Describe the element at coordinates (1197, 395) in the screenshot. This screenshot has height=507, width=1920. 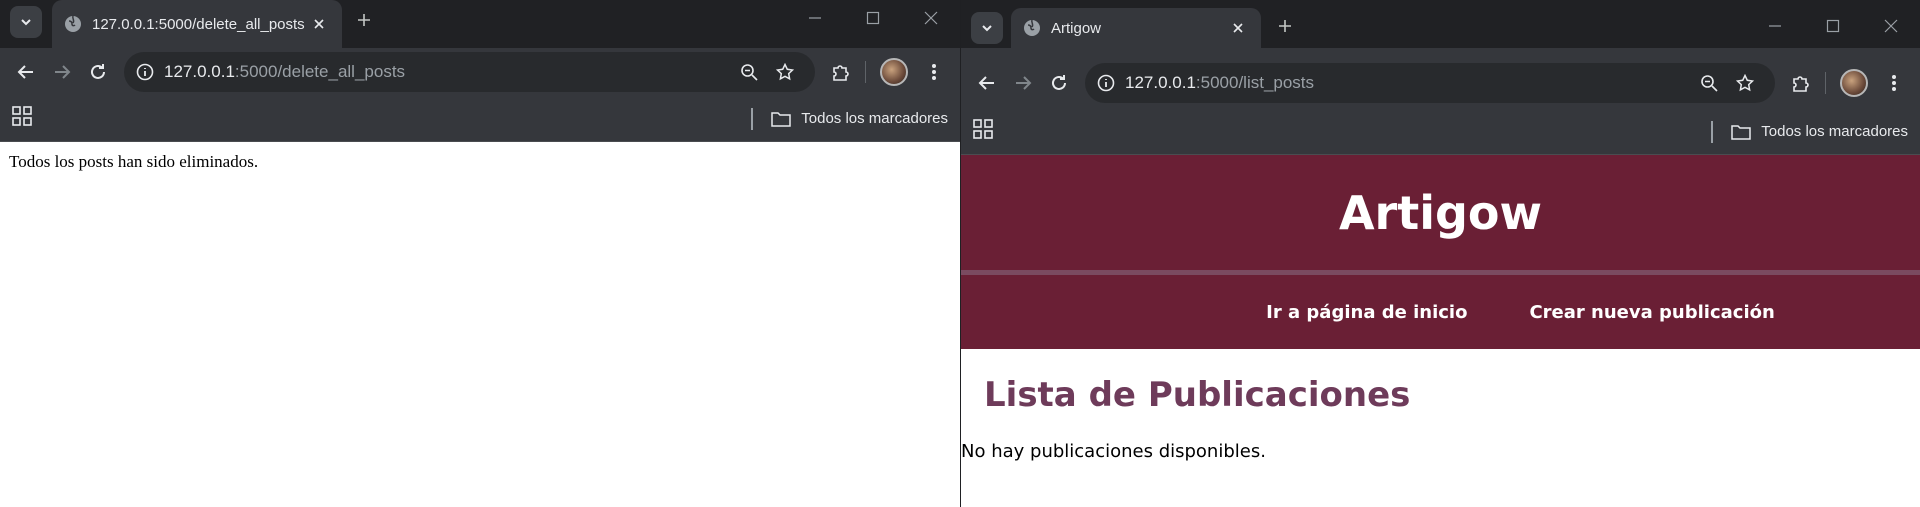
I see `list-title: Lista de Publicaciones` at that location.